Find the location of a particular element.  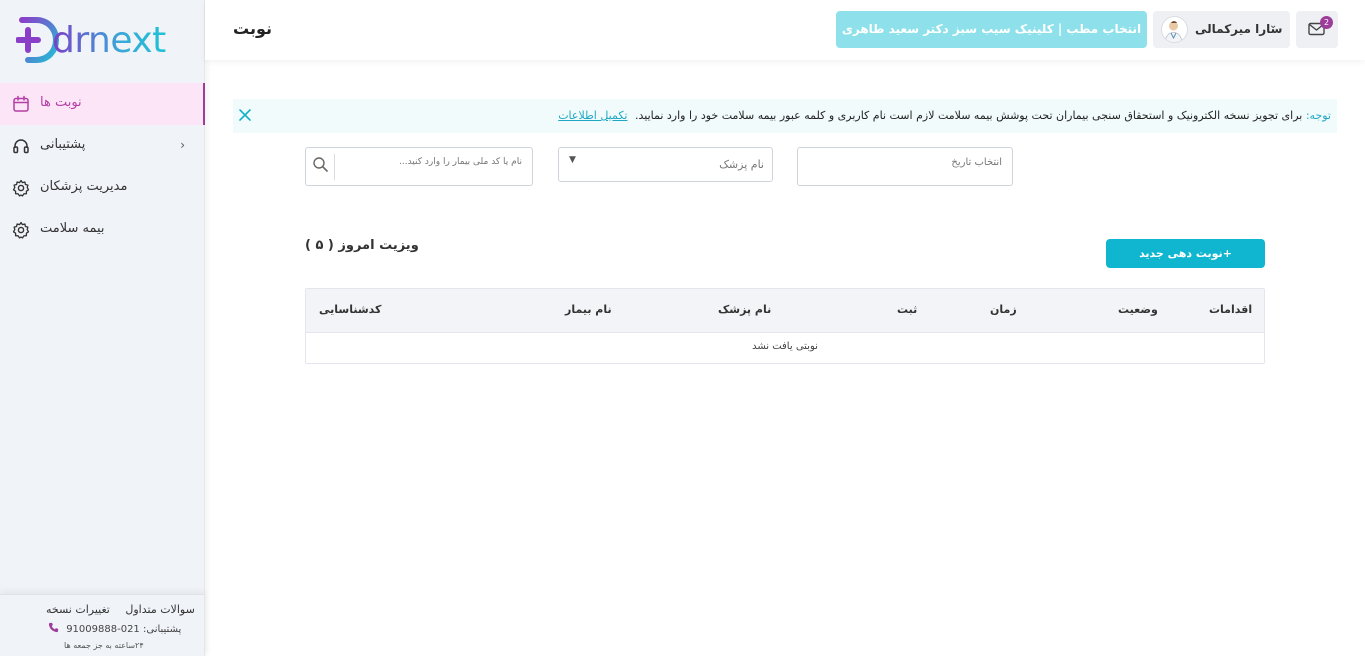

column-header-doctor: نام پزشک is located at coordinates (745, 309).